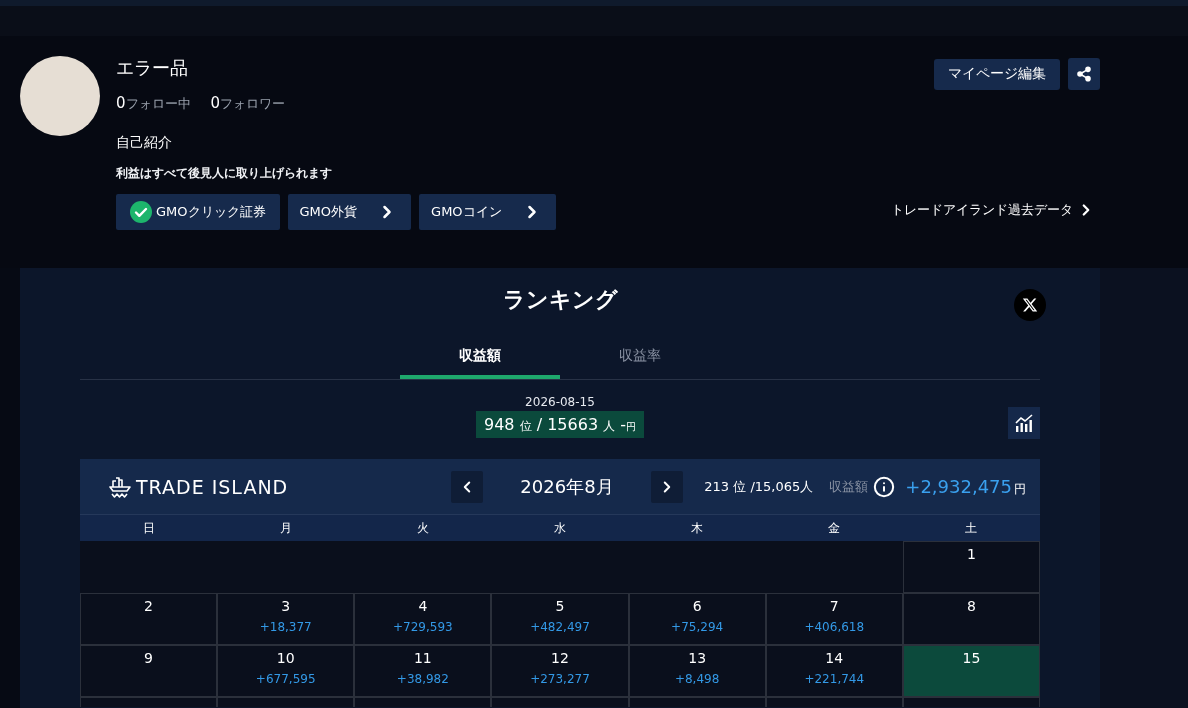 This screenshot has width=1188, height=708. What do you see at coordinates (567, 486) in the screenshot?
I see `month-label: 2026年8月` at bounding box center [567, 486].